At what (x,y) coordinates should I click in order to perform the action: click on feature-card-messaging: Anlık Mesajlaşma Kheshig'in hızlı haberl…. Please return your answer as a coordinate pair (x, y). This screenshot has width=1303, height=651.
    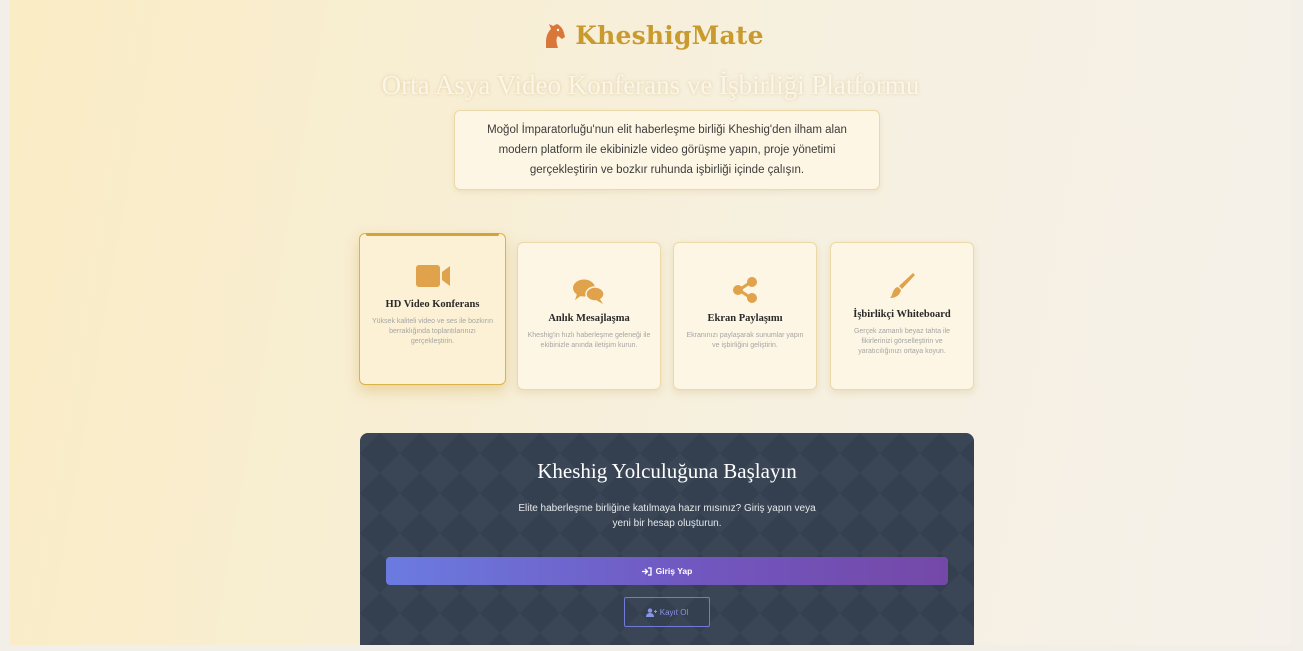
    Looking at the image, I should click on (589, 316).